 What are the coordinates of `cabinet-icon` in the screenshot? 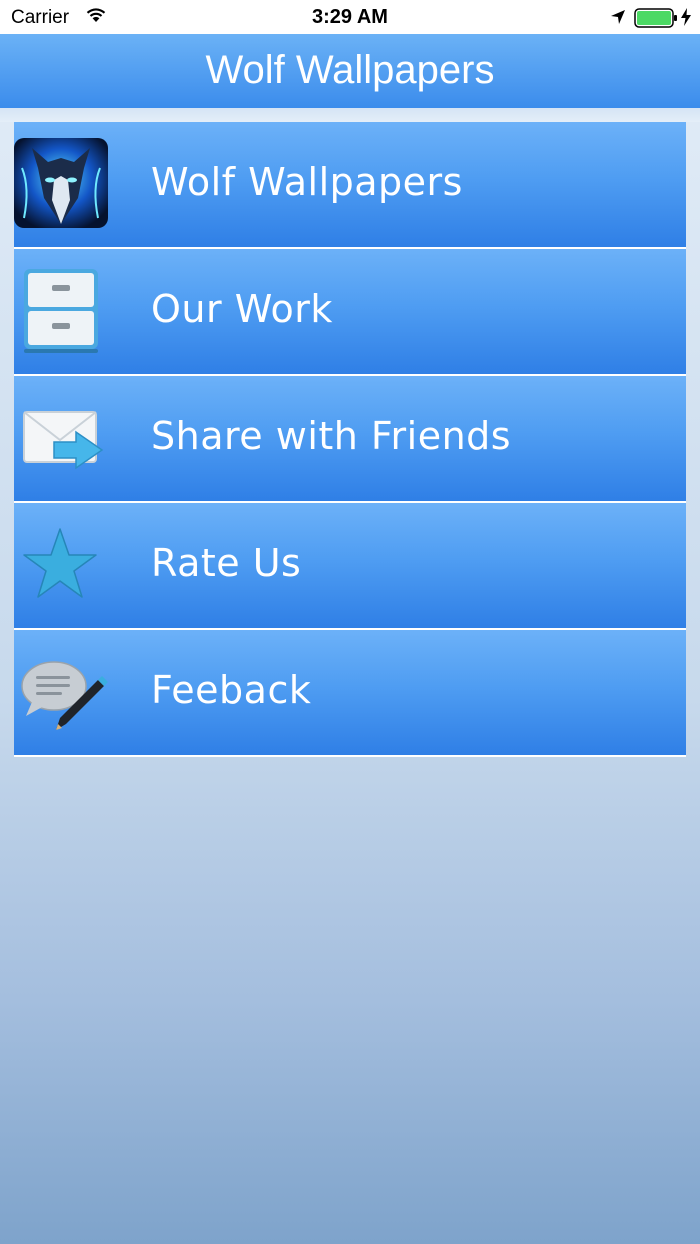 It's located at (62, 311).